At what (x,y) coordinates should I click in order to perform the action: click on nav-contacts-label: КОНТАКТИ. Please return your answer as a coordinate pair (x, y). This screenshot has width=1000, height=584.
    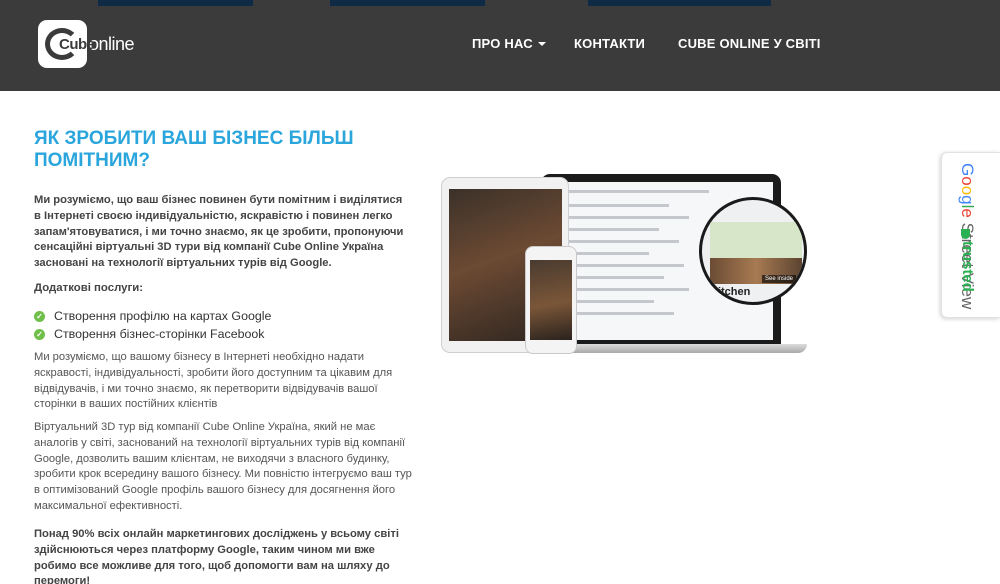
    Looking at the image, I should click on (610, 43).